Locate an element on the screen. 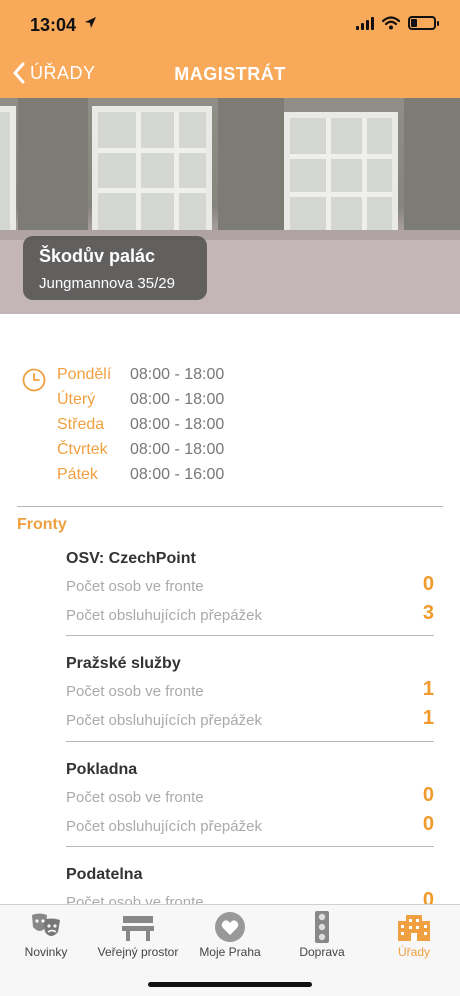  time-range: 08:00 - 16:00 is located at coordinates (177, 474).